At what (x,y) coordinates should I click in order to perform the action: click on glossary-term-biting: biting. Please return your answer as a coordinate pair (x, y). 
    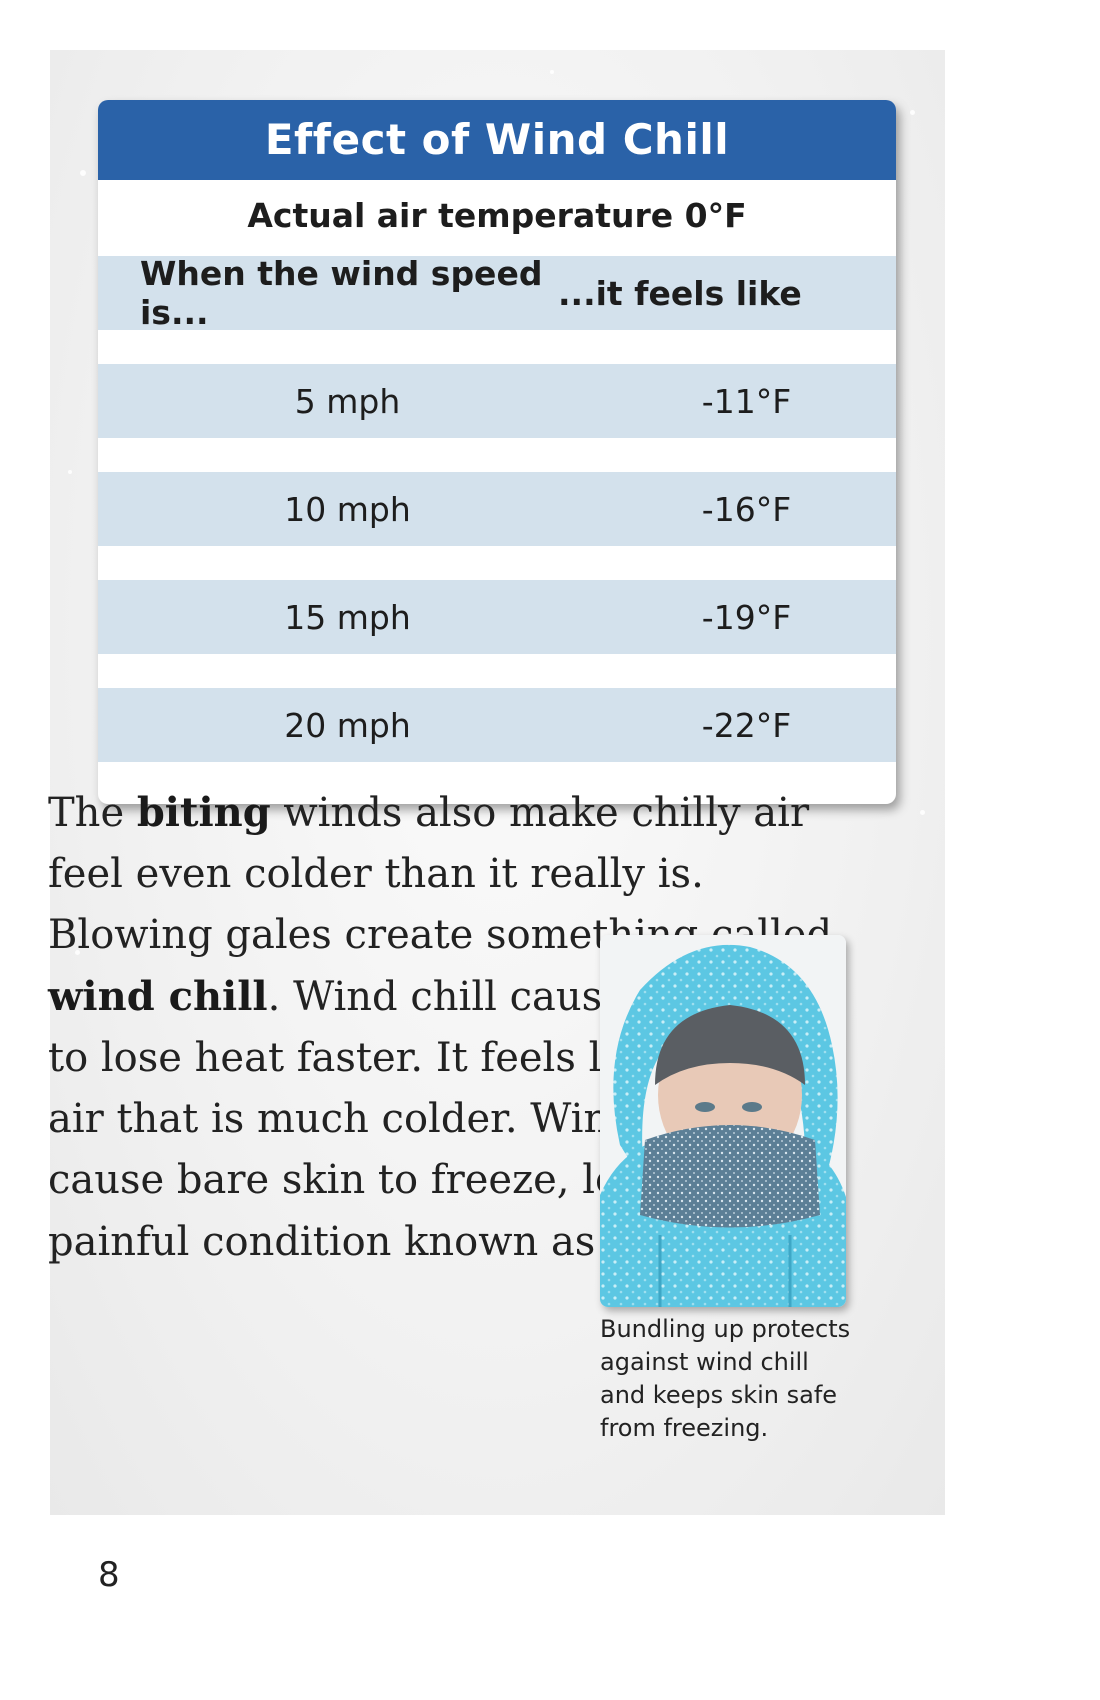
    Looking at the image, I should click on (203, 812).